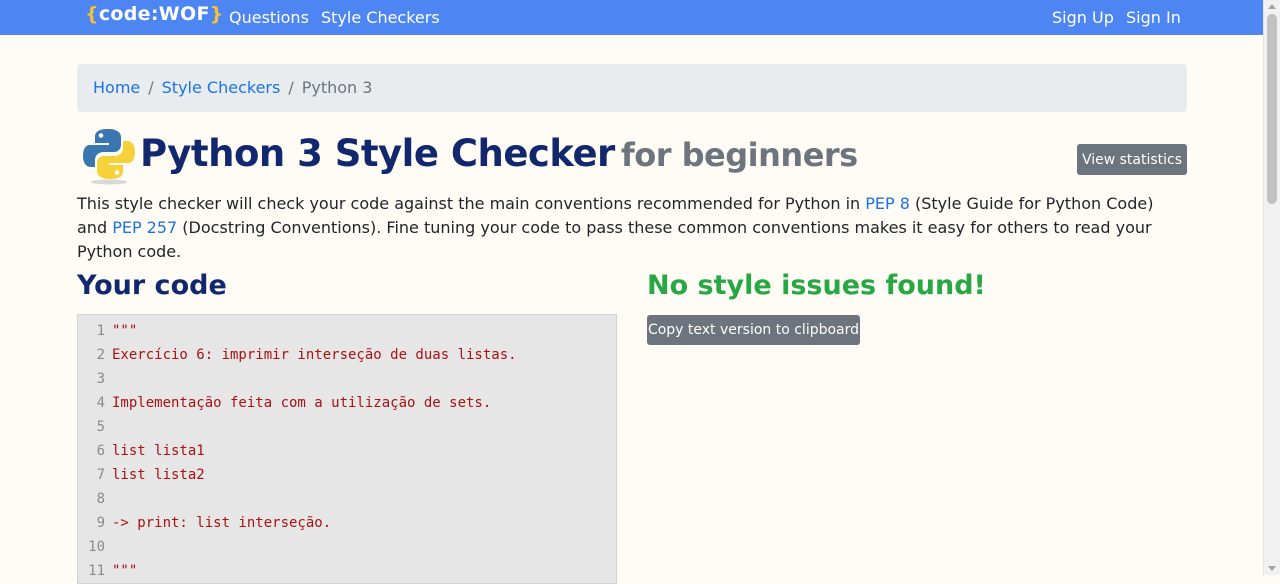  I want to click on line-number: 9, so click(100, 523).